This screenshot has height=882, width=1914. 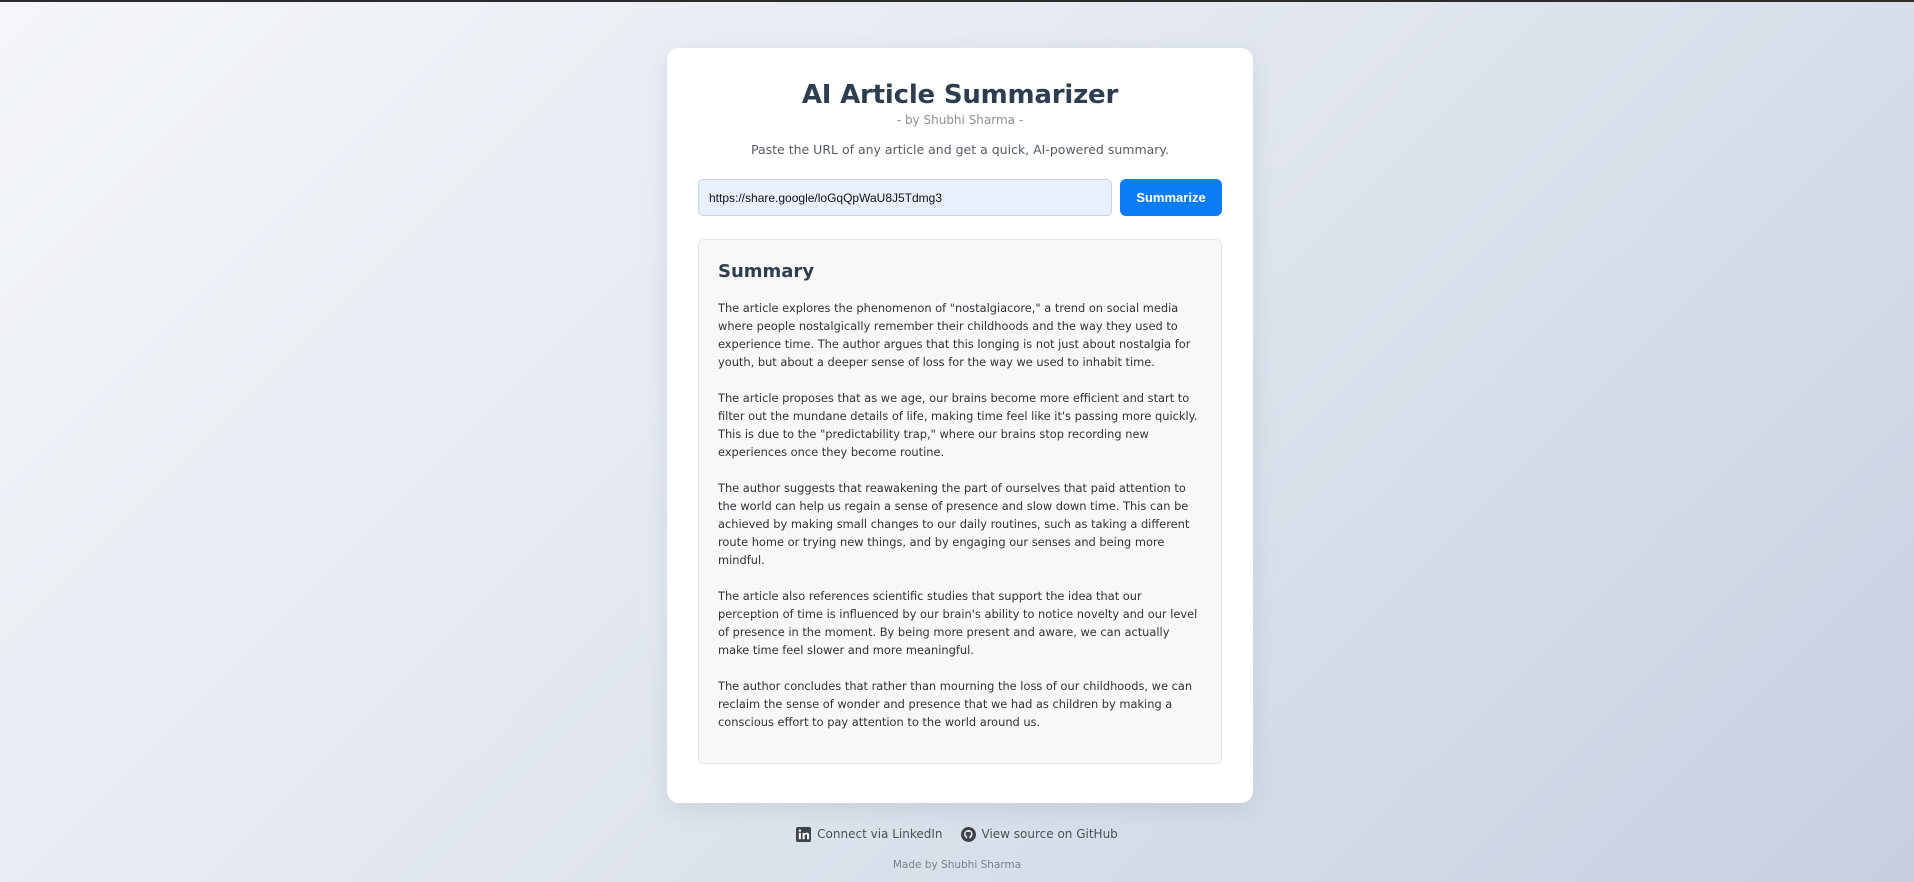 What do you see at coordinates (1171, 197) in the screenshot?
I see `summarize-button: Summarize` at bounding box center [1171, 197].